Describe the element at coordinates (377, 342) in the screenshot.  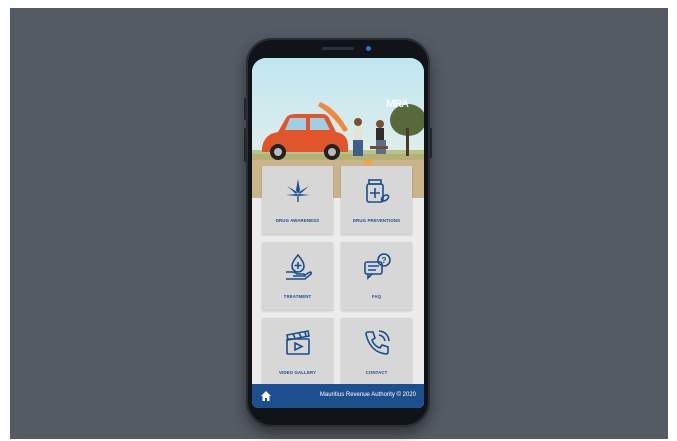
I see `phone-icon` at that location.